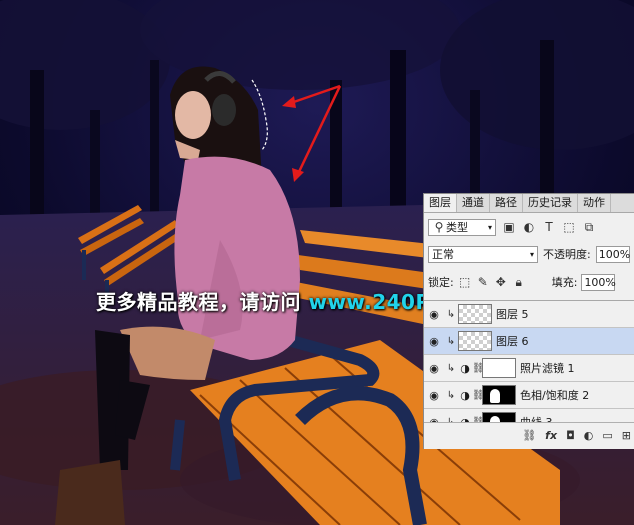 This screenshot has width=634, height=525. I want to click on filter-kind-select: ⚲ 类型 ▾, so click(462, 227).